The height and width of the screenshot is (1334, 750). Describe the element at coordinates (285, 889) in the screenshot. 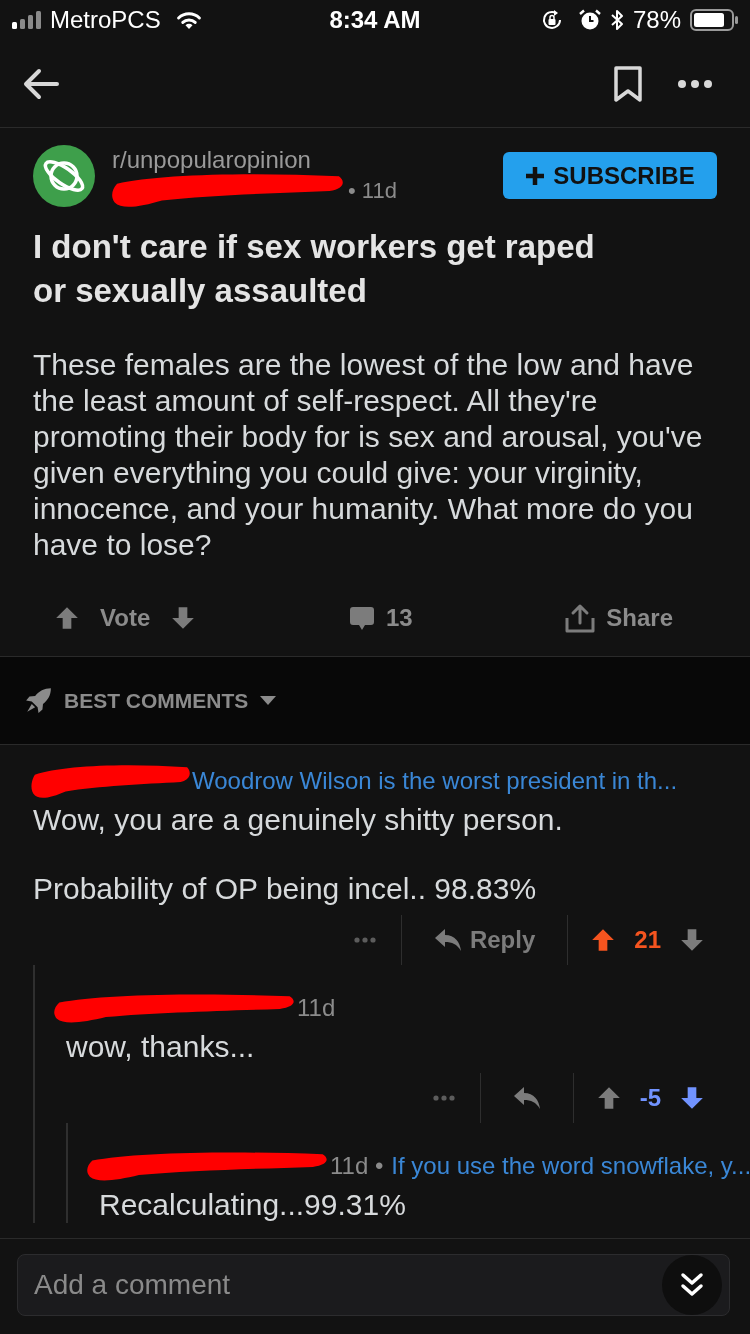

I see `comment-text: Probability of OP being incel.. 98.83%` at that location.